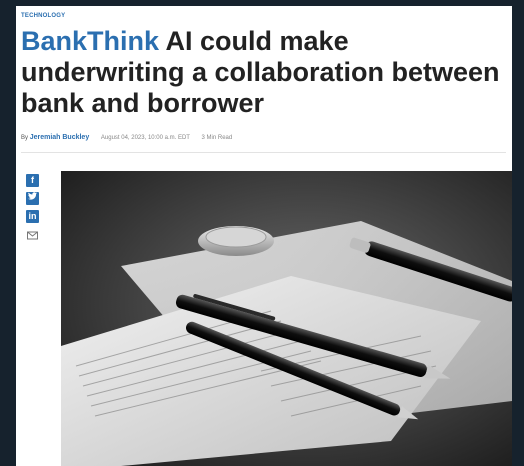  I want to click on by-label: By, so click(25, 138).